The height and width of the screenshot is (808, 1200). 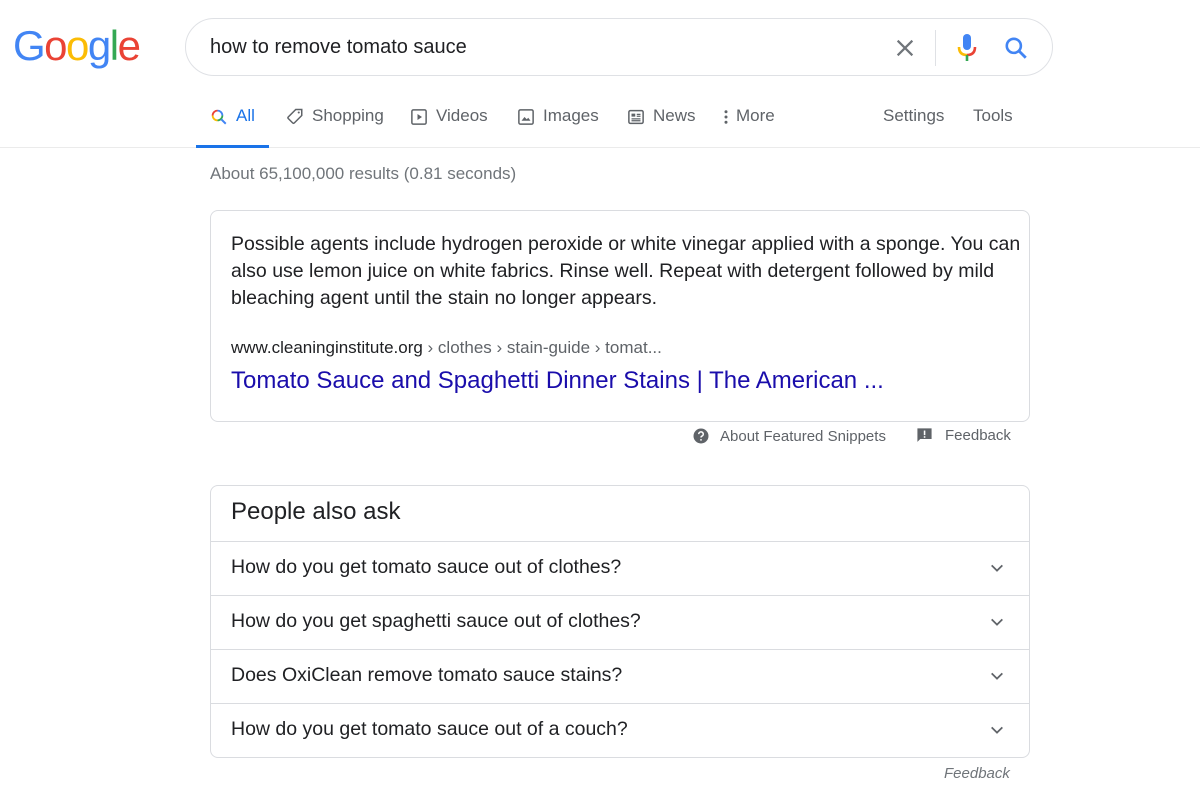 I want to click on tab-all: All, so click(x=232, y=127).